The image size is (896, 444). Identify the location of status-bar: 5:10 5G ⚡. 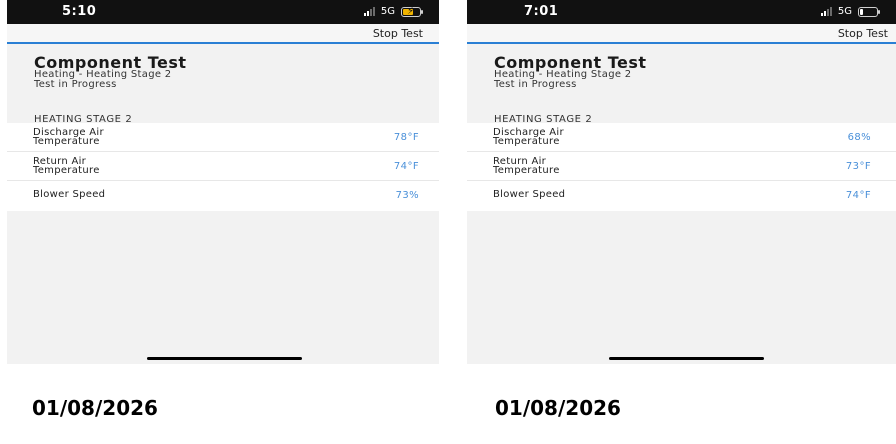
(223, 12).